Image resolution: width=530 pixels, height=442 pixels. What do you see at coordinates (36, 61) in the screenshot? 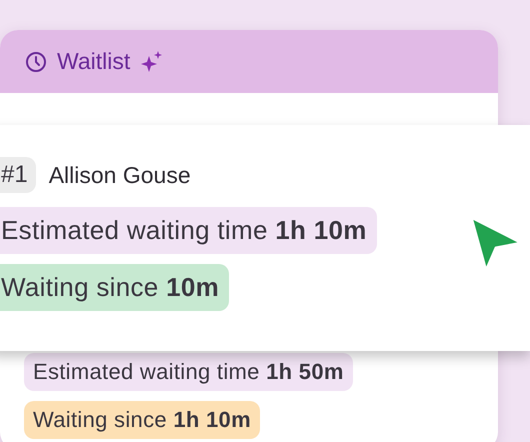
I see `clock-icon` at bounding box center [36, 61].